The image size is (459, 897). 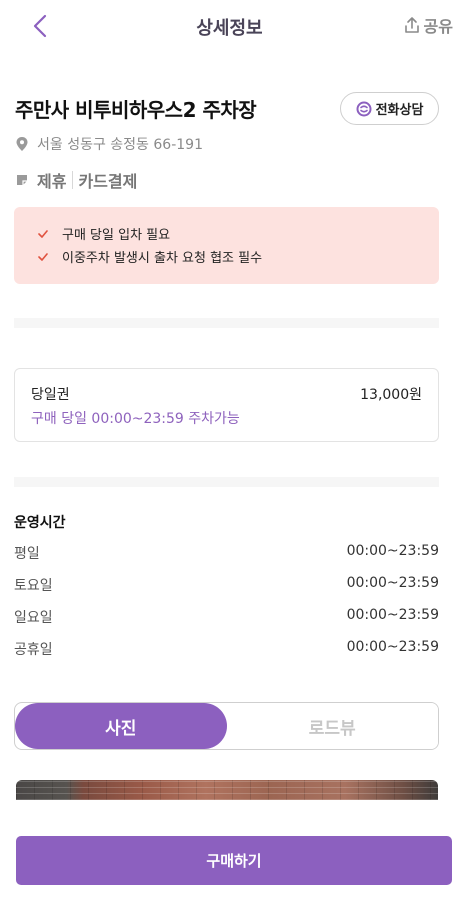 I want to click on notice-text: 이중주차 발생시 출차 요청 협조 필수, so click(x=162, y=258).